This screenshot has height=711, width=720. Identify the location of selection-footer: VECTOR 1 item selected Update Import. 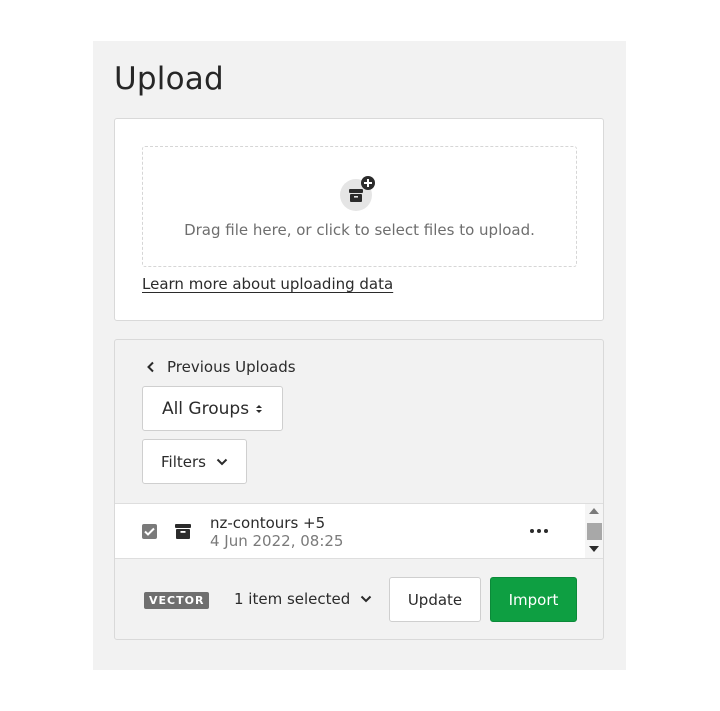
(359, 600).